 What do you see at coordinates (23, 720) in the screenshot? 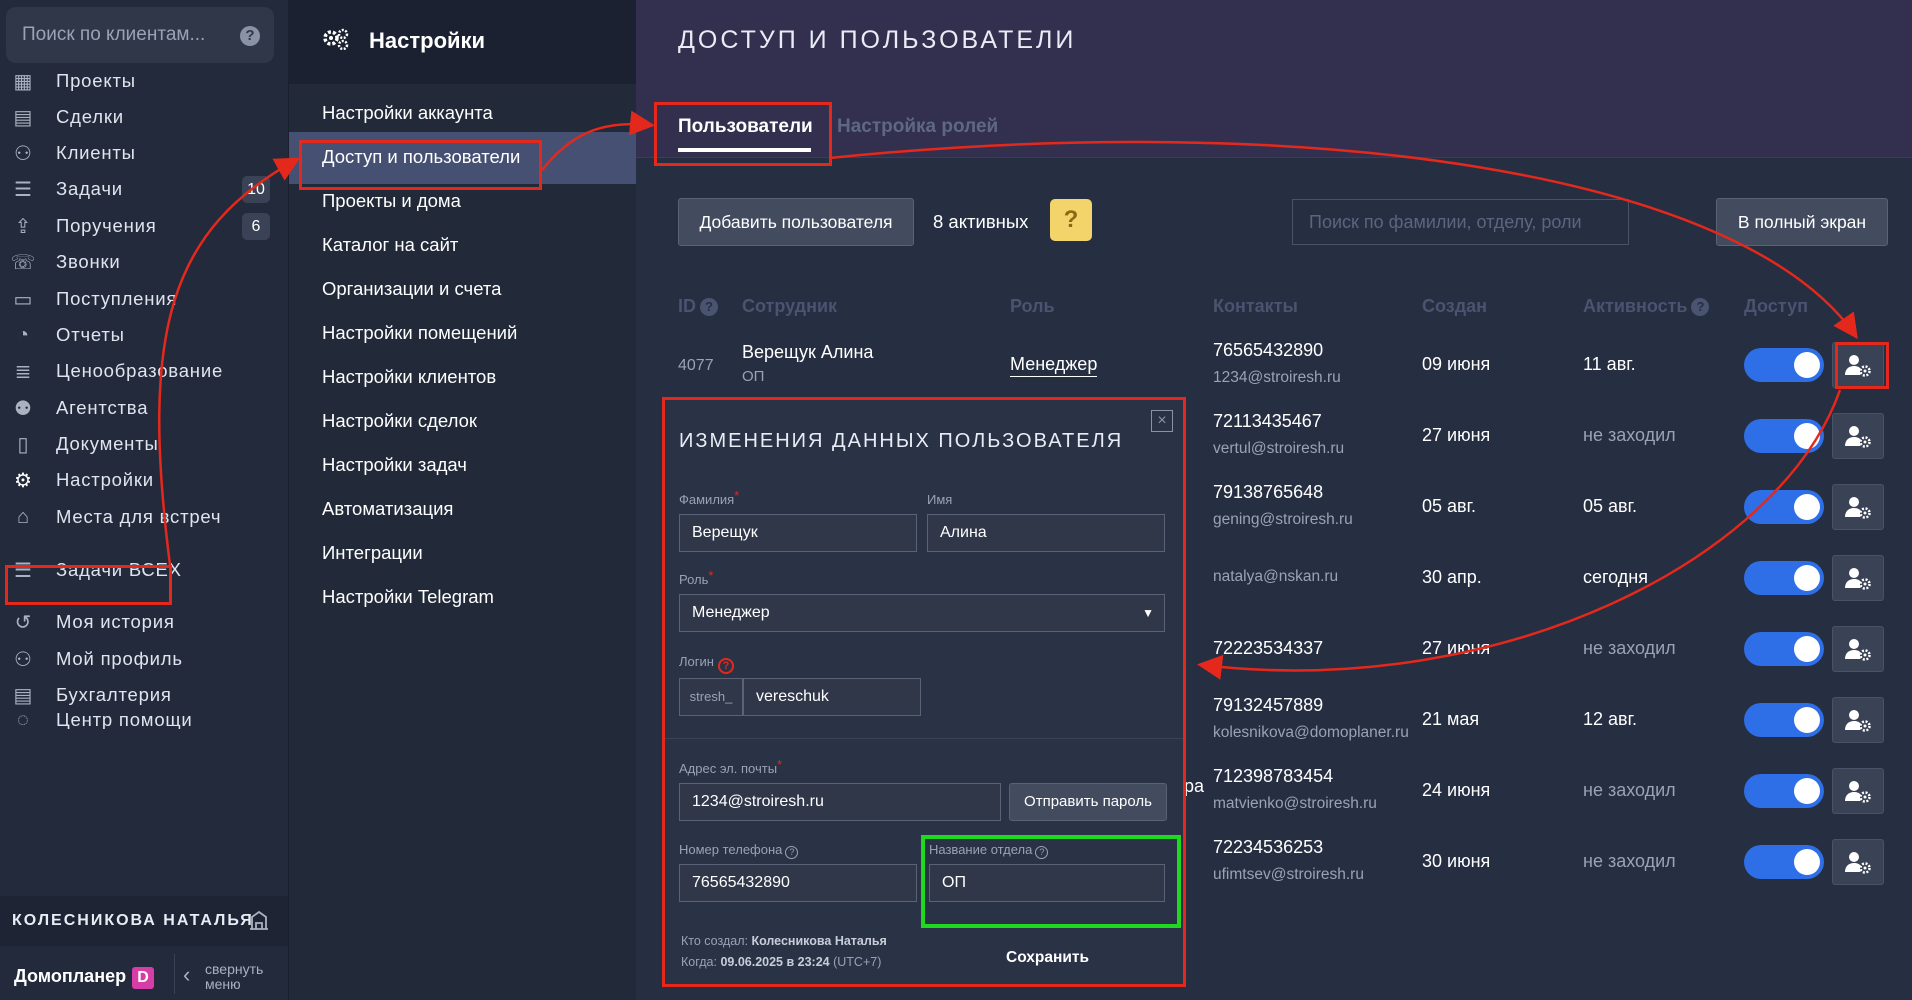
I see `help-center-icon: ◌` at bounding box center [23, 720].